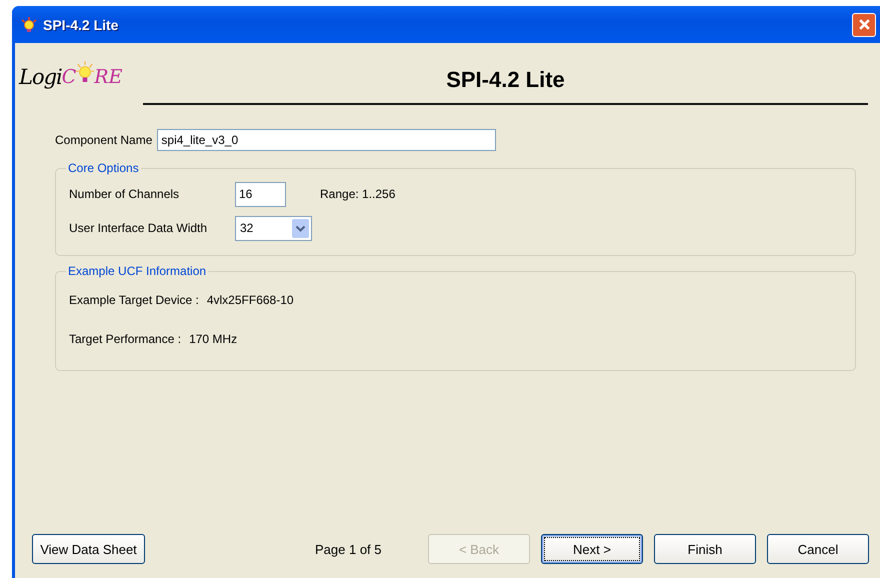 This screenshot has width=880, height=578. I want to click on logo-text: Logi, so click(40, 77).